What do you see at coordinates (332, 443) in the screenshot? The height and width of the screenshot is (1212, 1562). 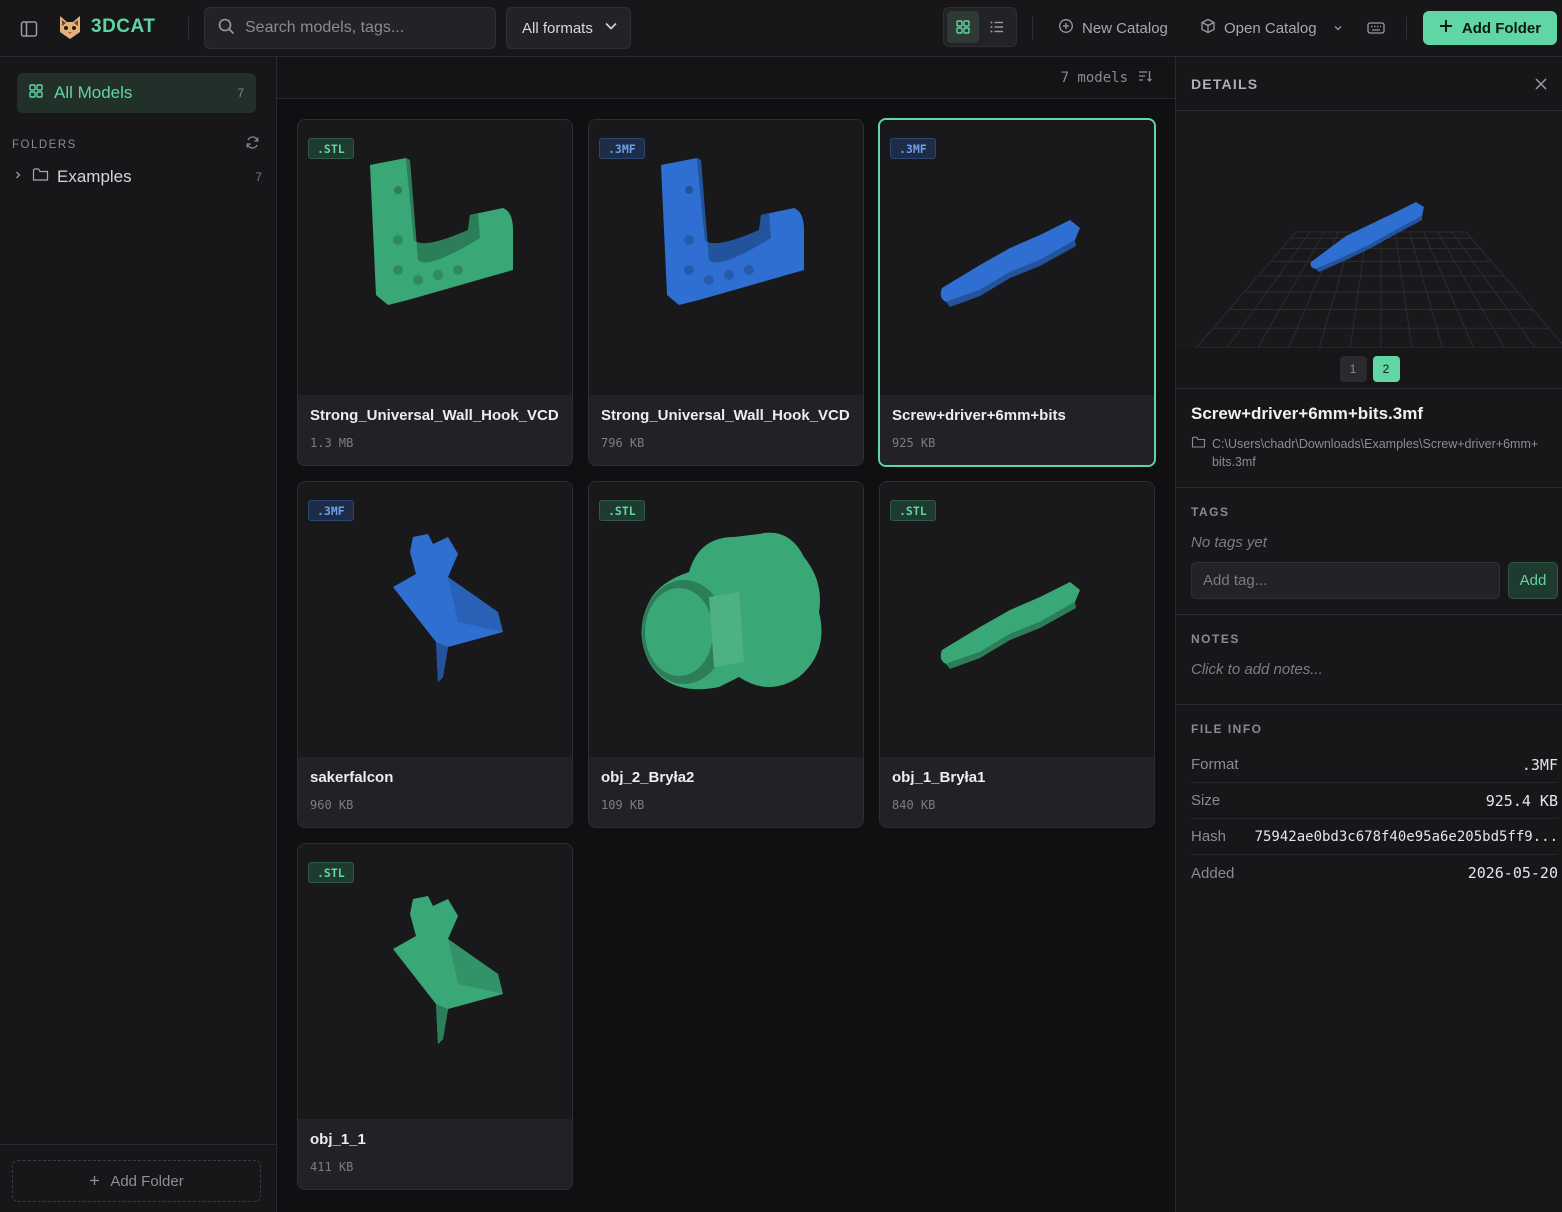 I see `model-size: 1.3 MB` at bounding box center [332, 443].